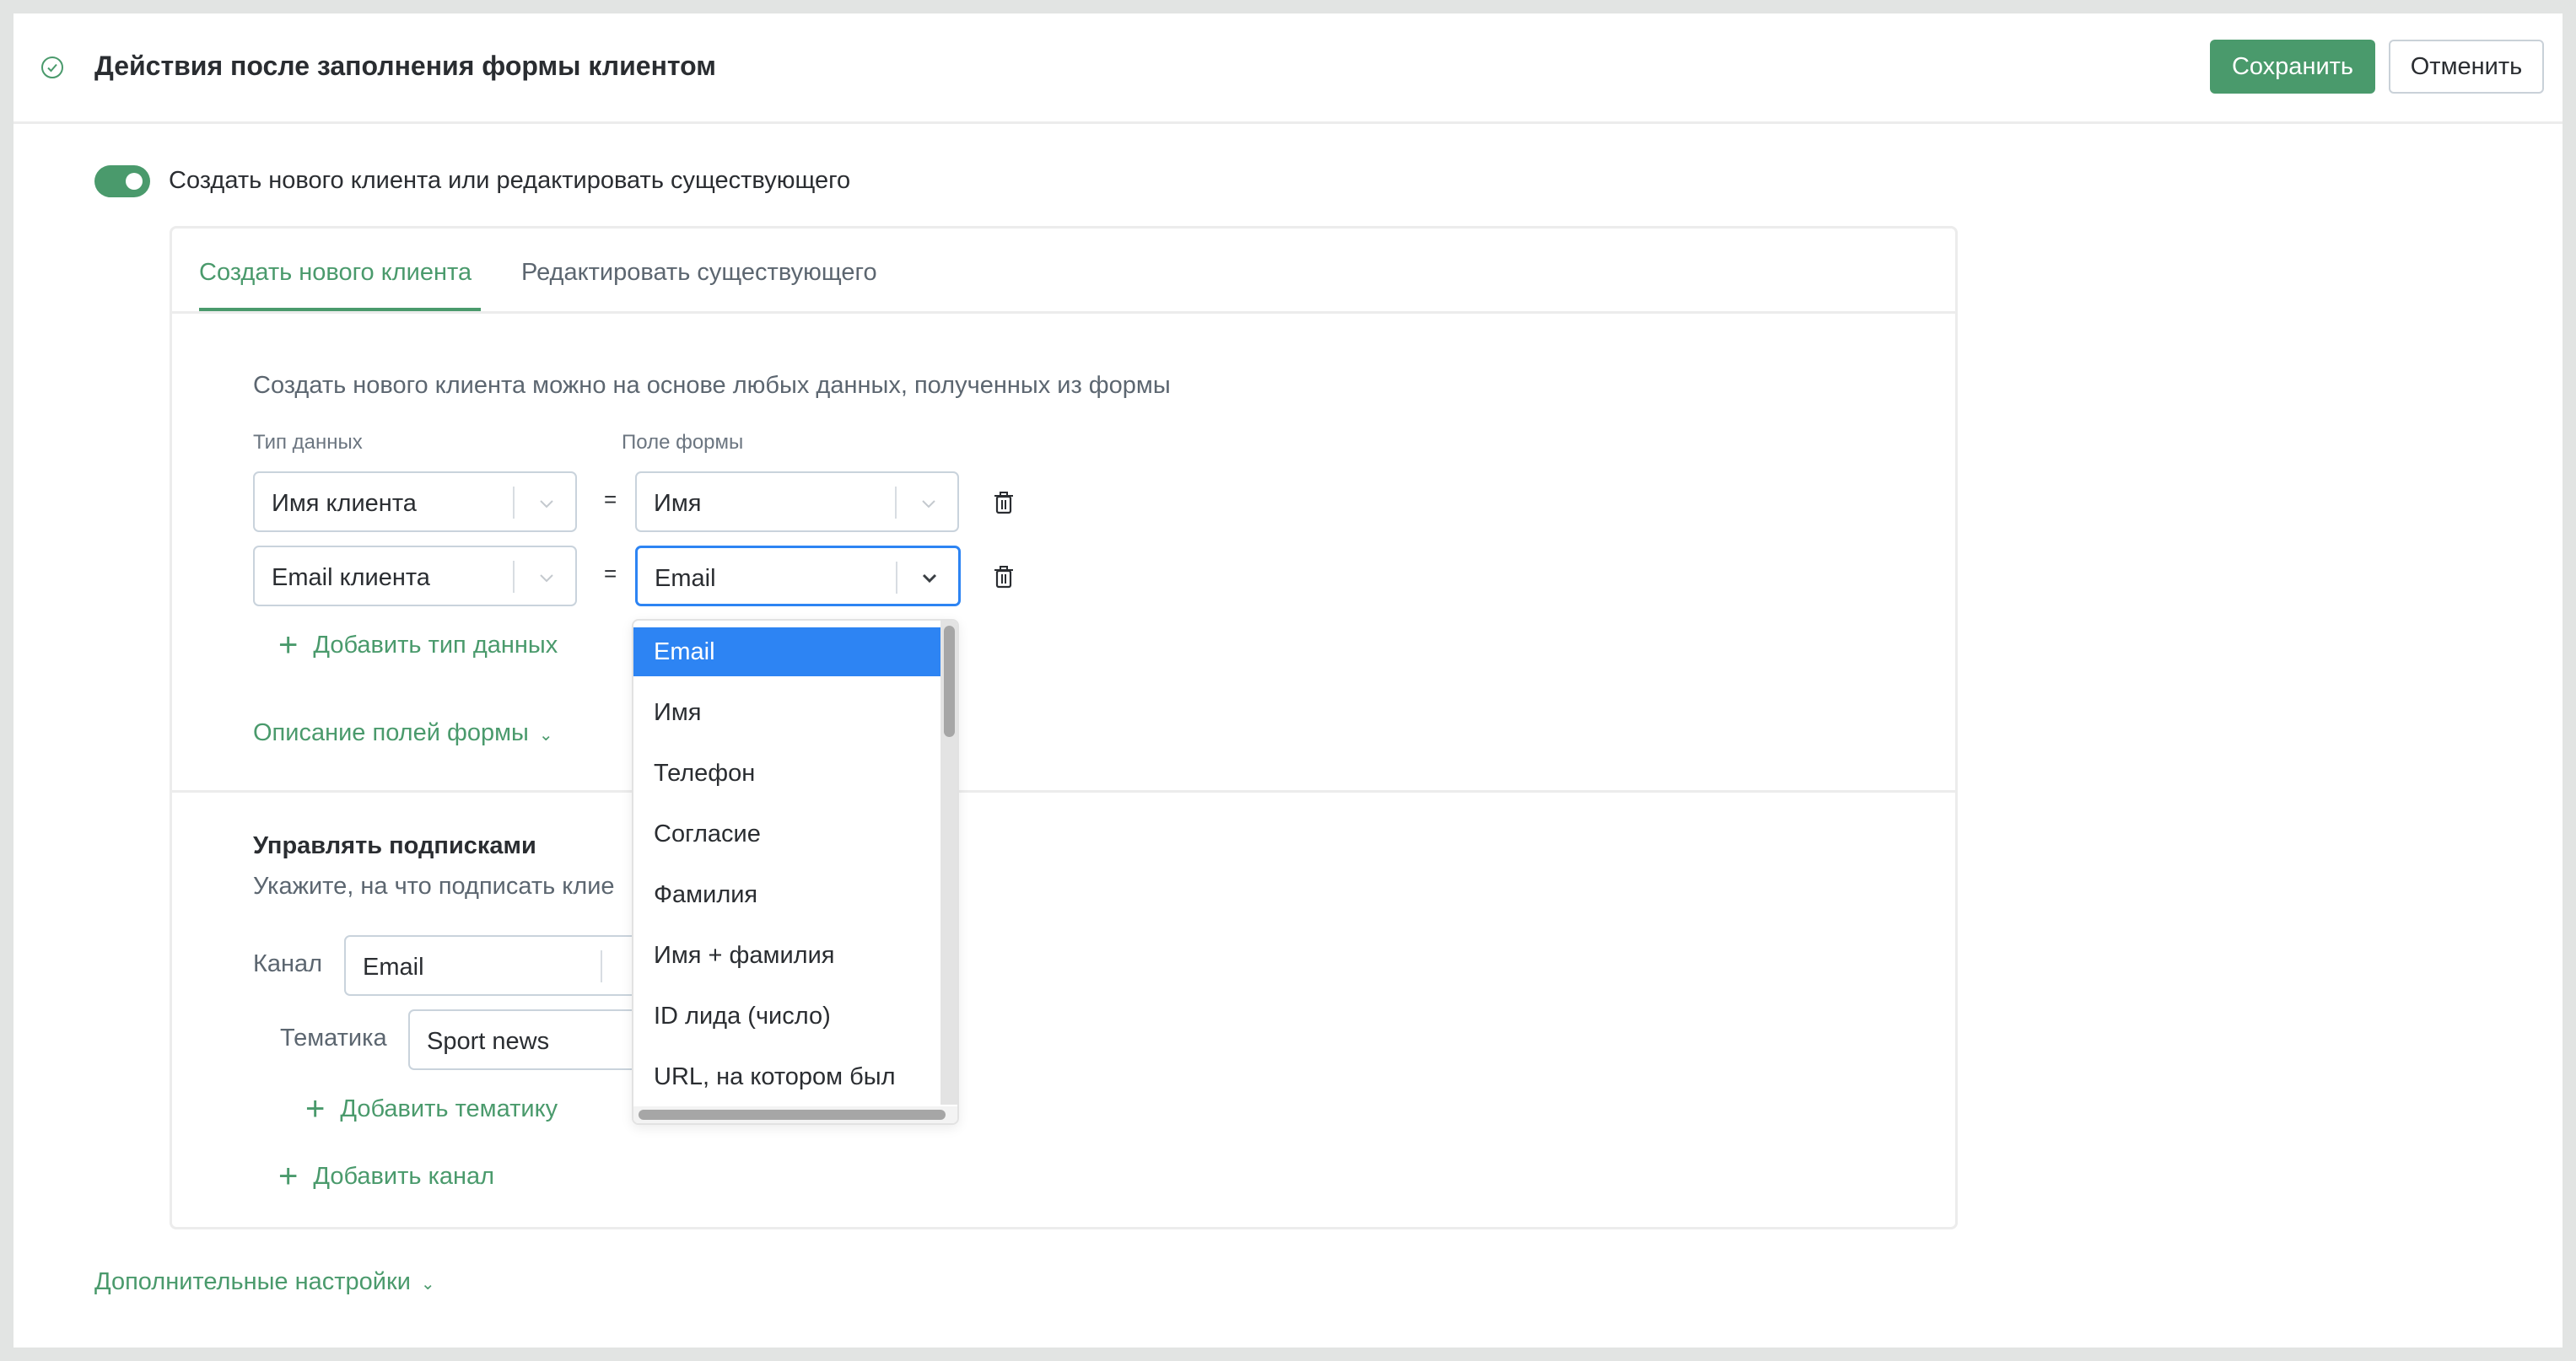 This screenshot has width=2576, height=1361. I want to click on dropdown-option: Имя + фамилия, so click(786, 956).